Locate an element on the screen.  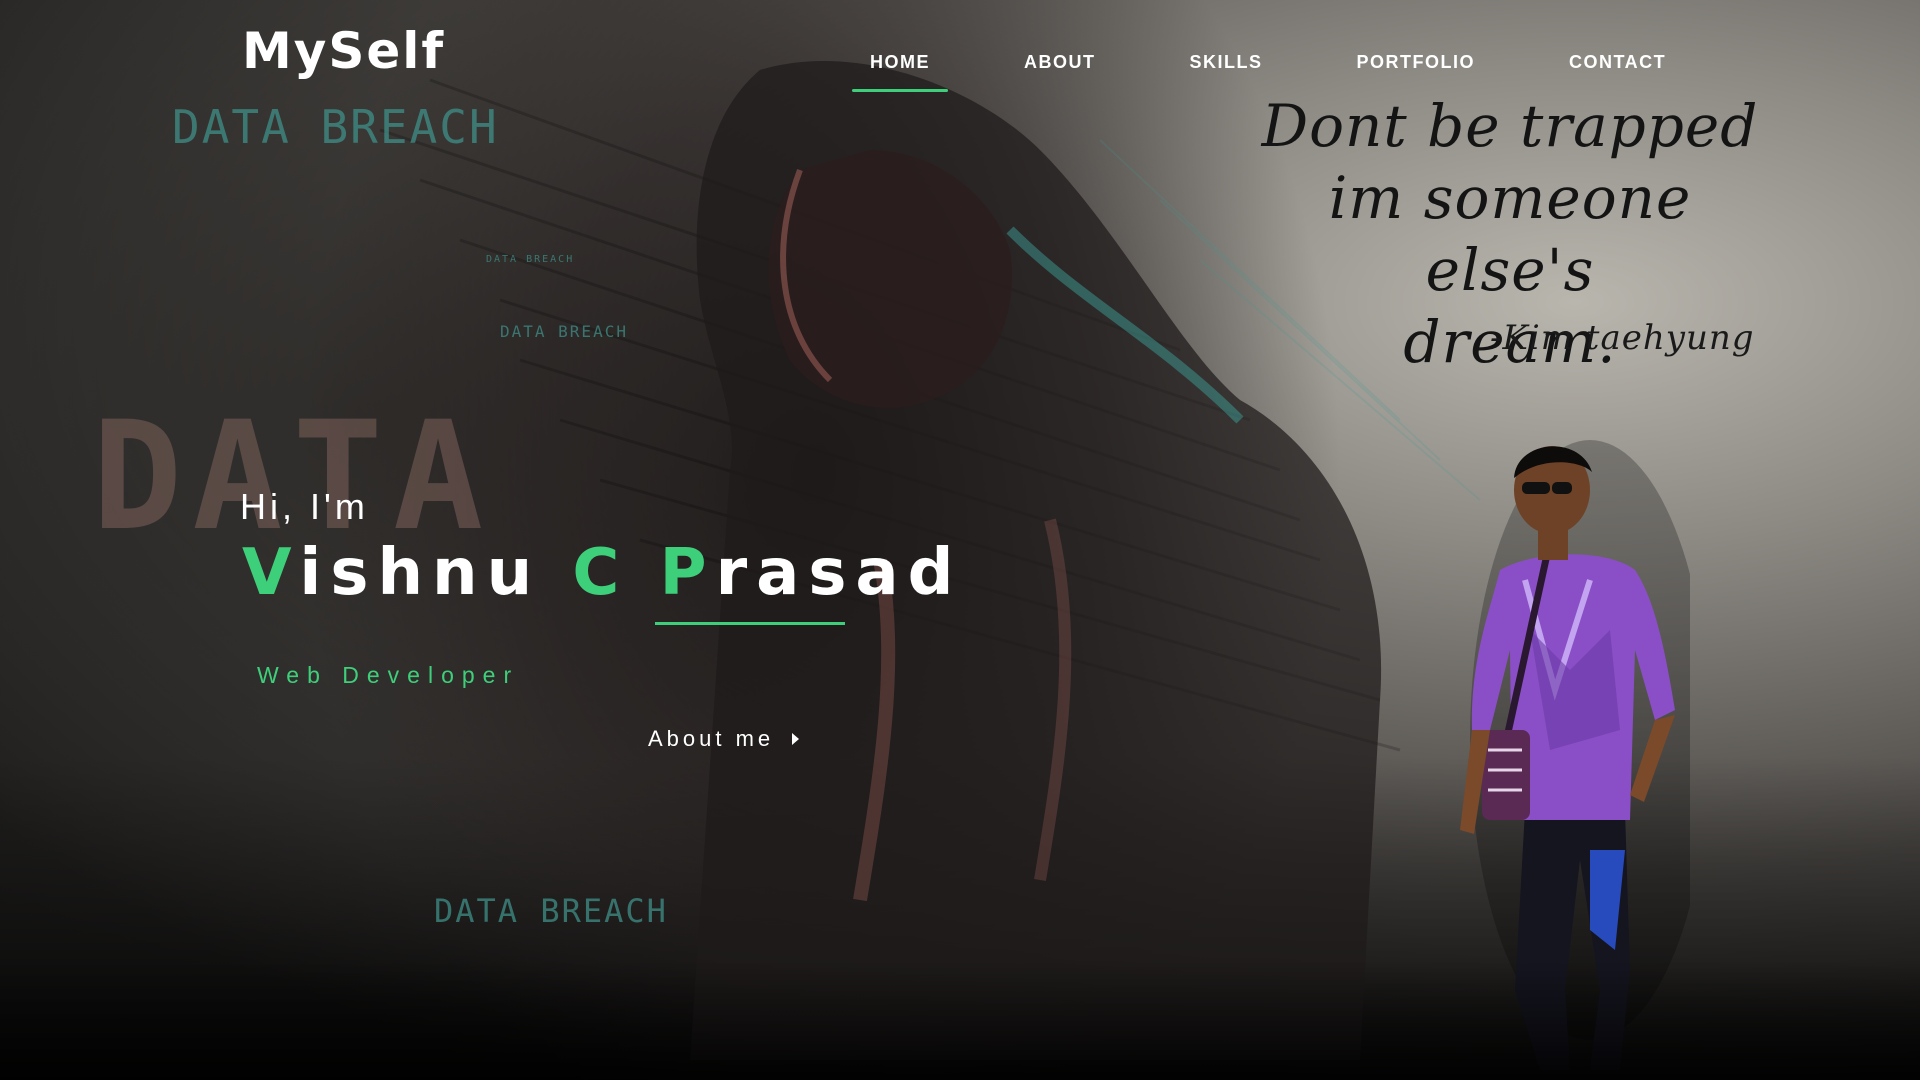
nav-skills: SKILLS is located at coordinates (1226, 72).